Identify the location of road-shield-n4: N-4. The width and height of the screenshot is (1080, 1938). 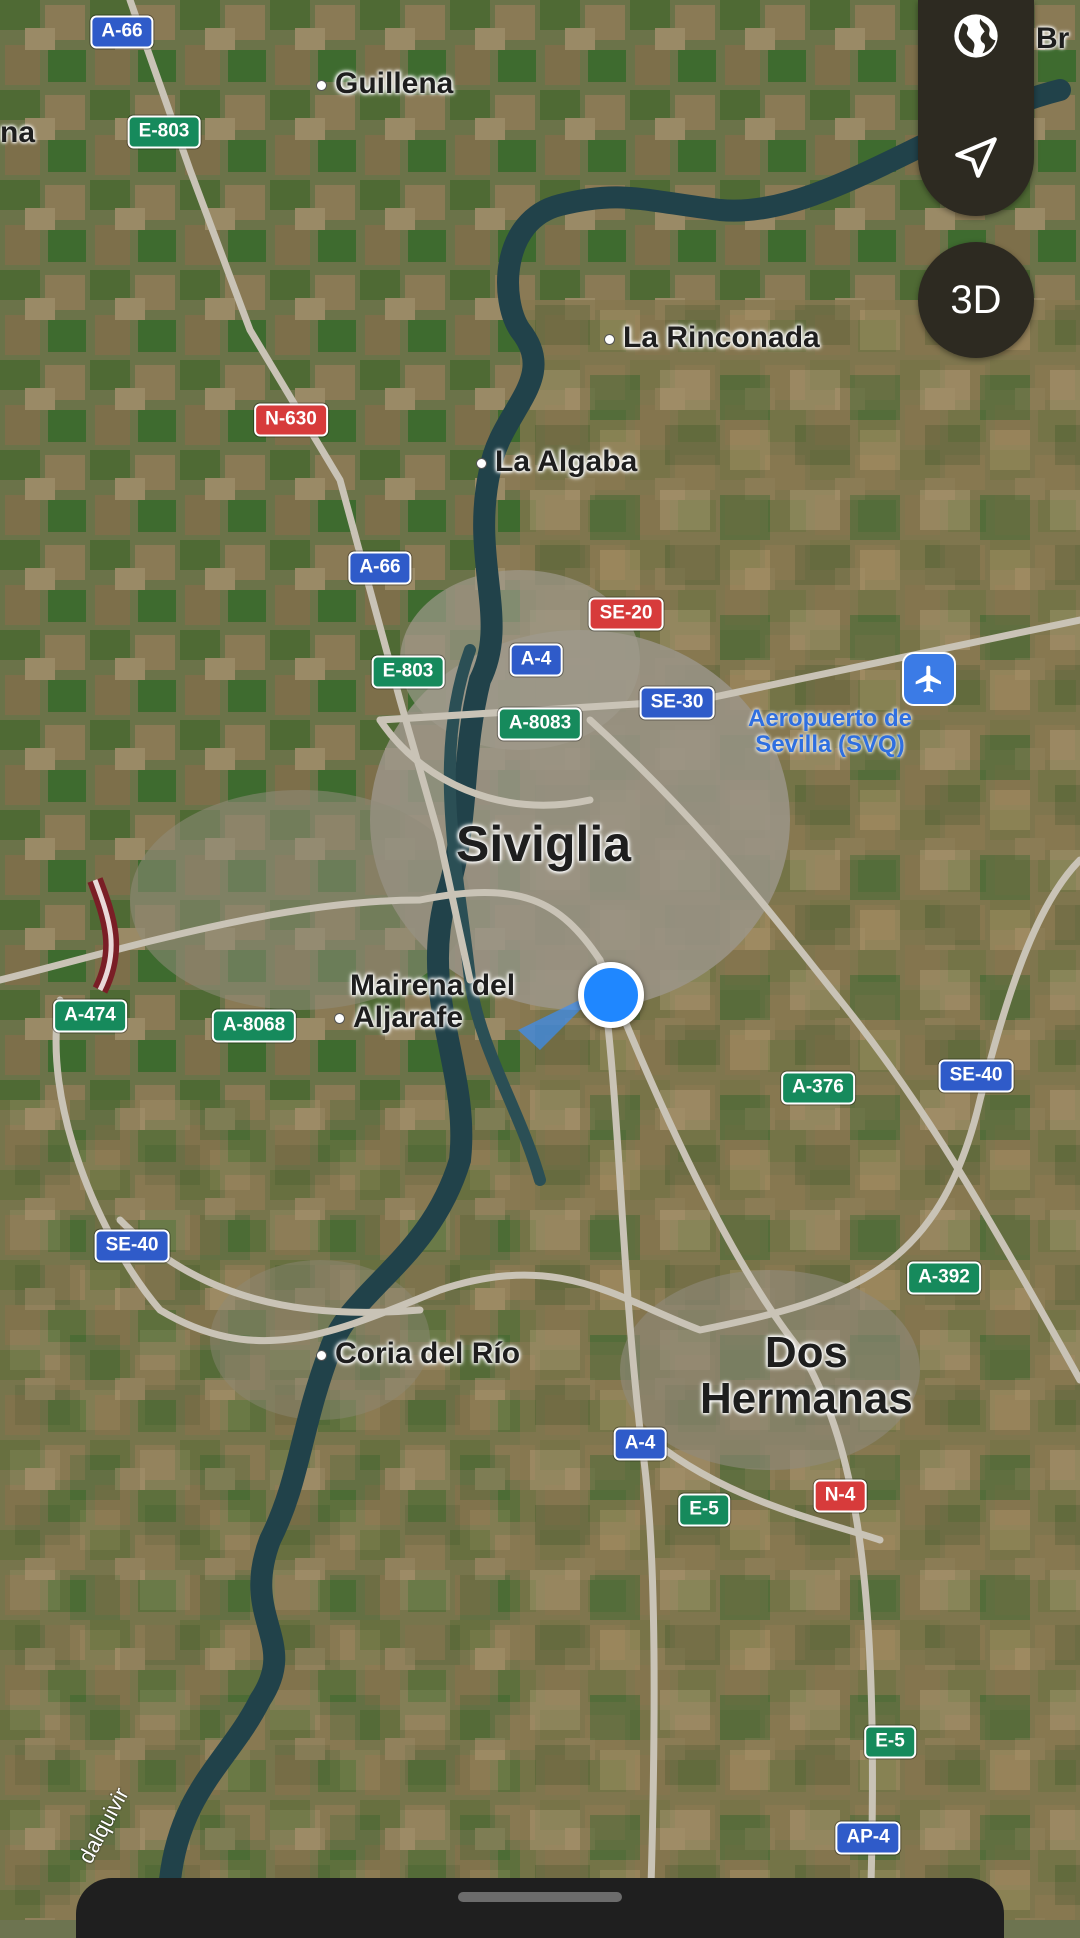
(840, 1496).